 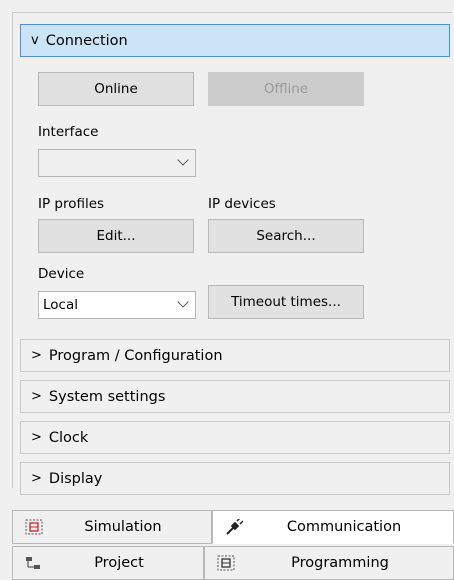 What do you see at coordinates (108, 563) in the screenshot?
I see `tab-project: Project` at bounding box center [108, 563].